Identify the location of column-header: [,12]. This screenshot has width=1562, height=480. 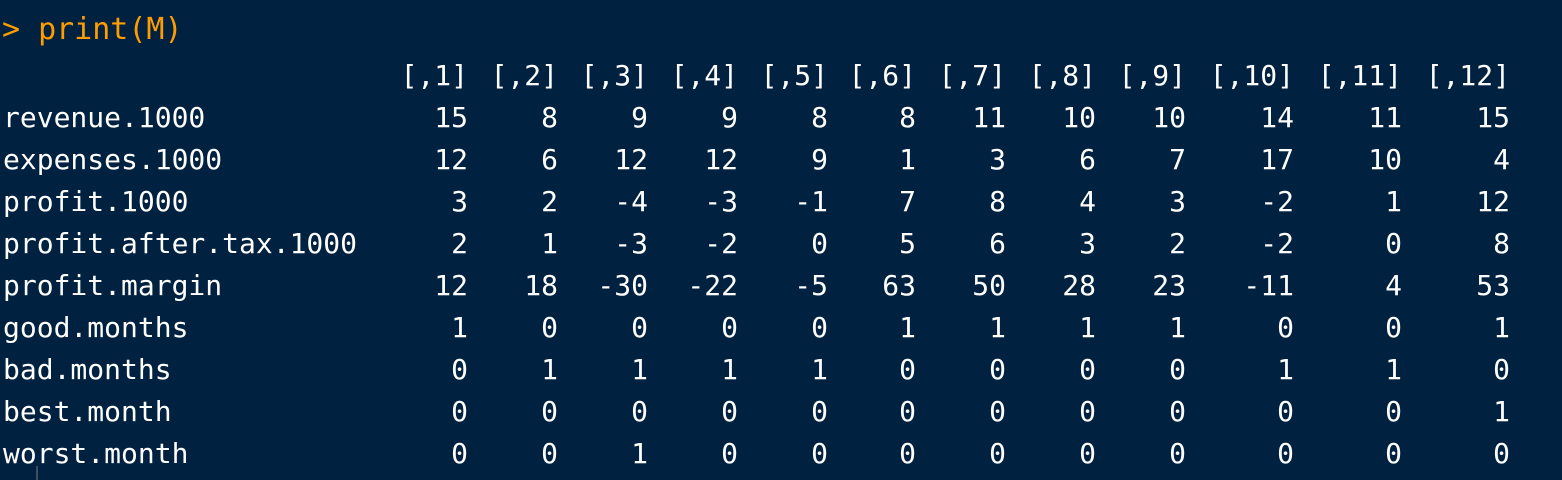
(1467, 75).